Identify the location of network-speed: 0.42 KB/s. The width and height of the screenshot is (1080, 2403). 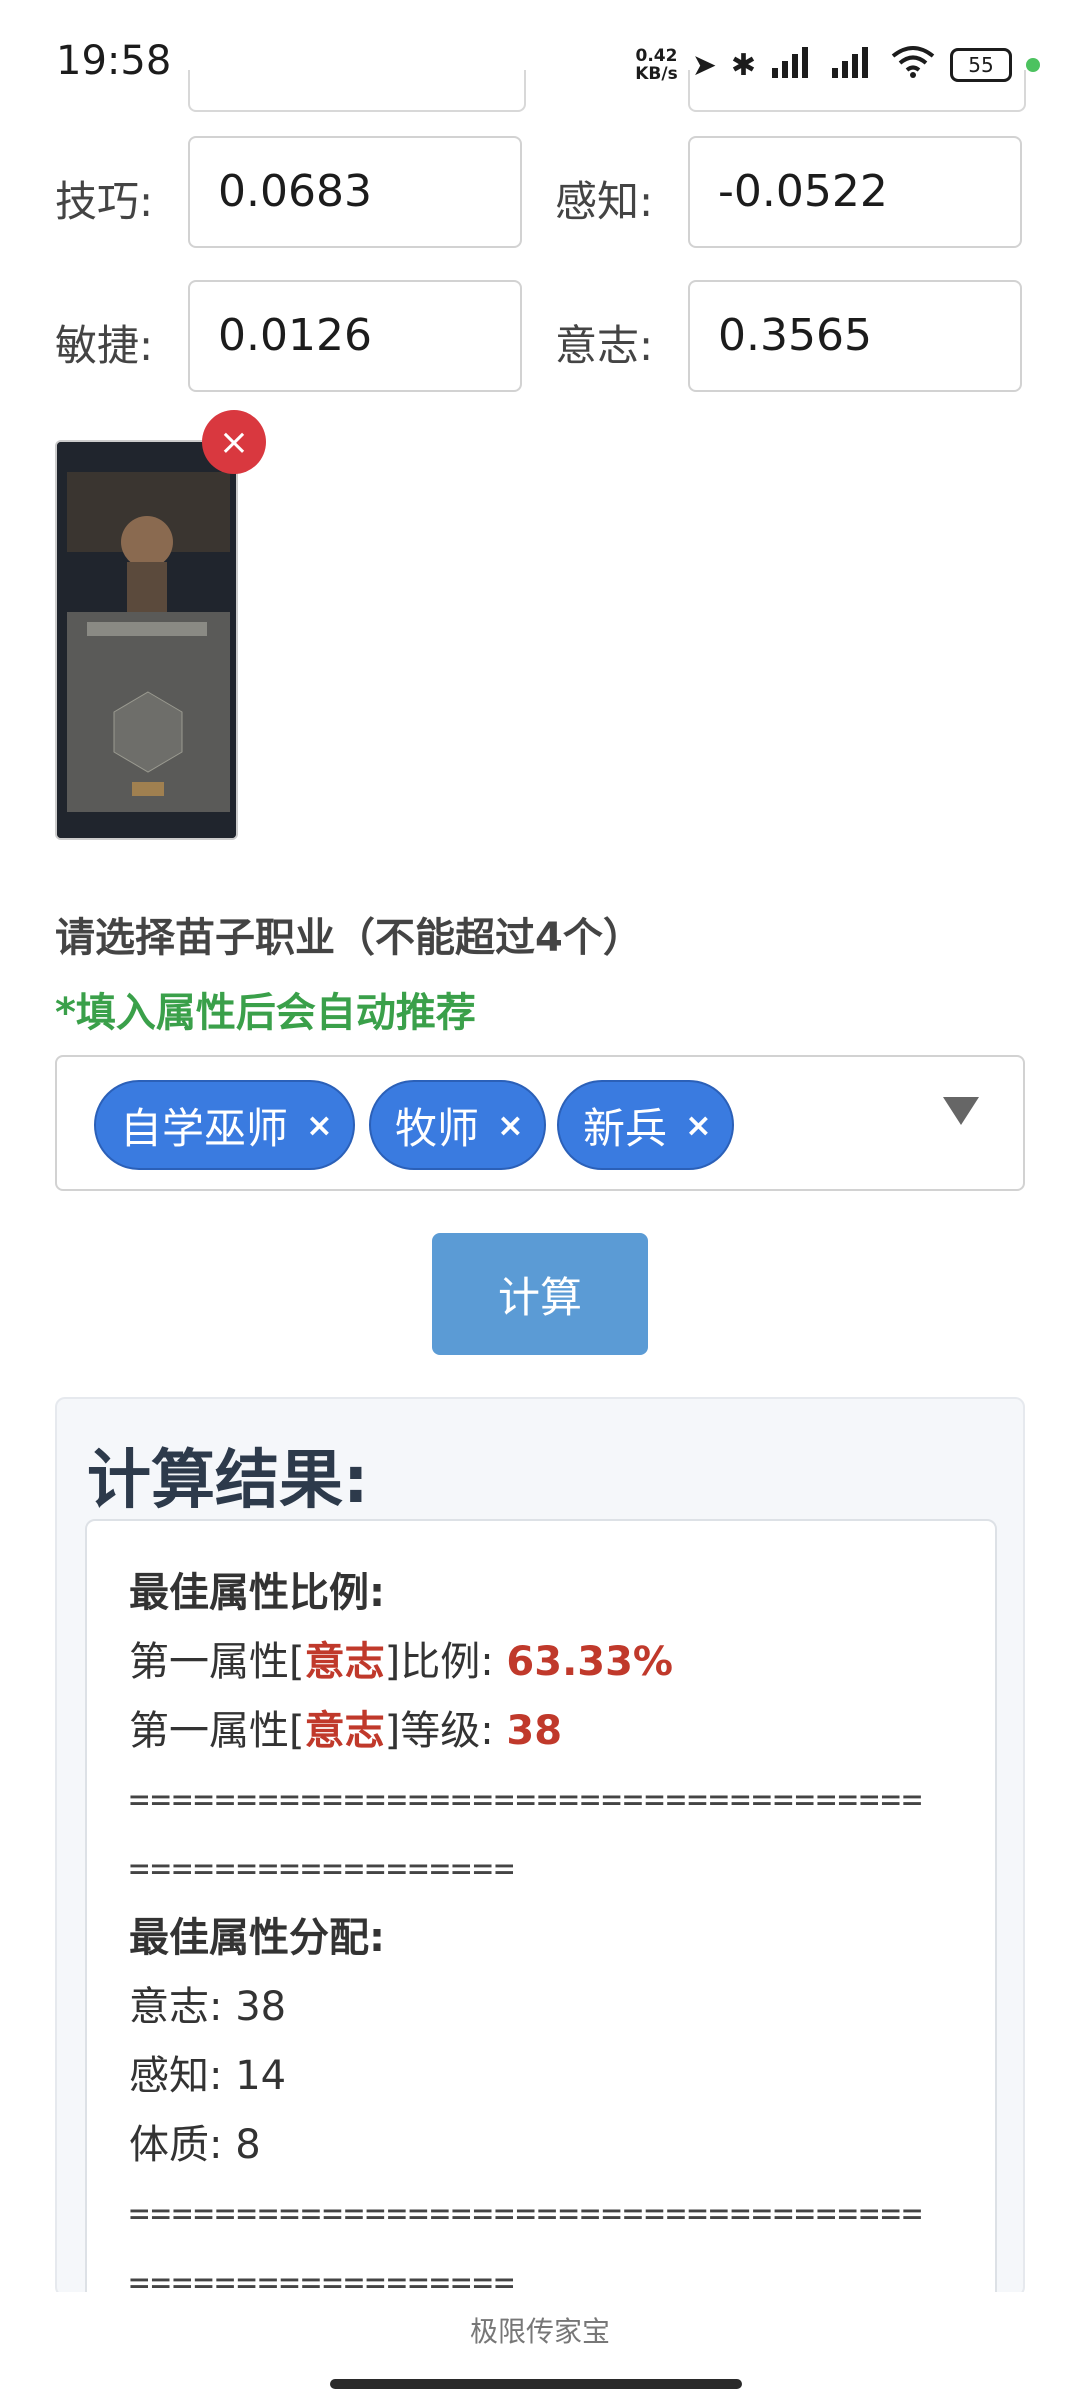
(656, 65).